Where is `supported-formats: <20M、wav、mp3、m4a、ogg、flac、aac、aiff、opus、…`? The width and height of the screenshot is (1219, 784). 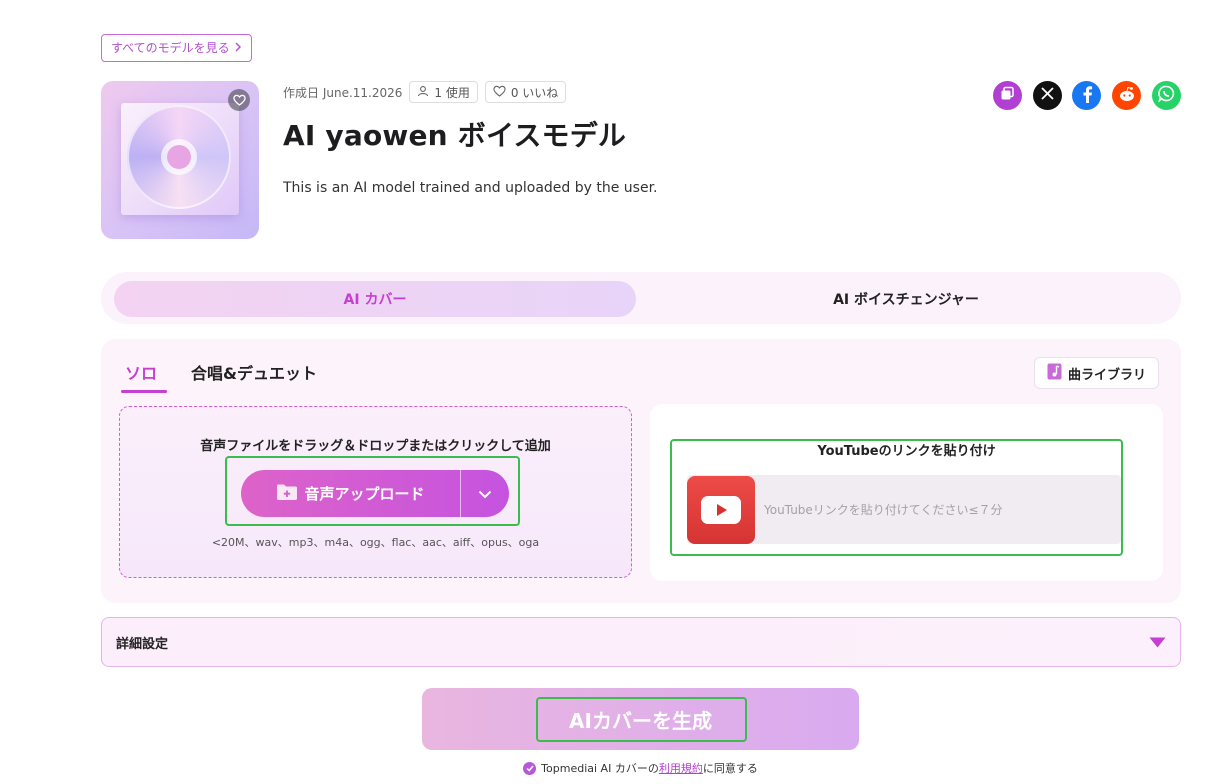 supported-formats: <20M、wav、mp3、m4a、ogg、flac、aac、aiff、opus、… is located at coordinates (375, 542).